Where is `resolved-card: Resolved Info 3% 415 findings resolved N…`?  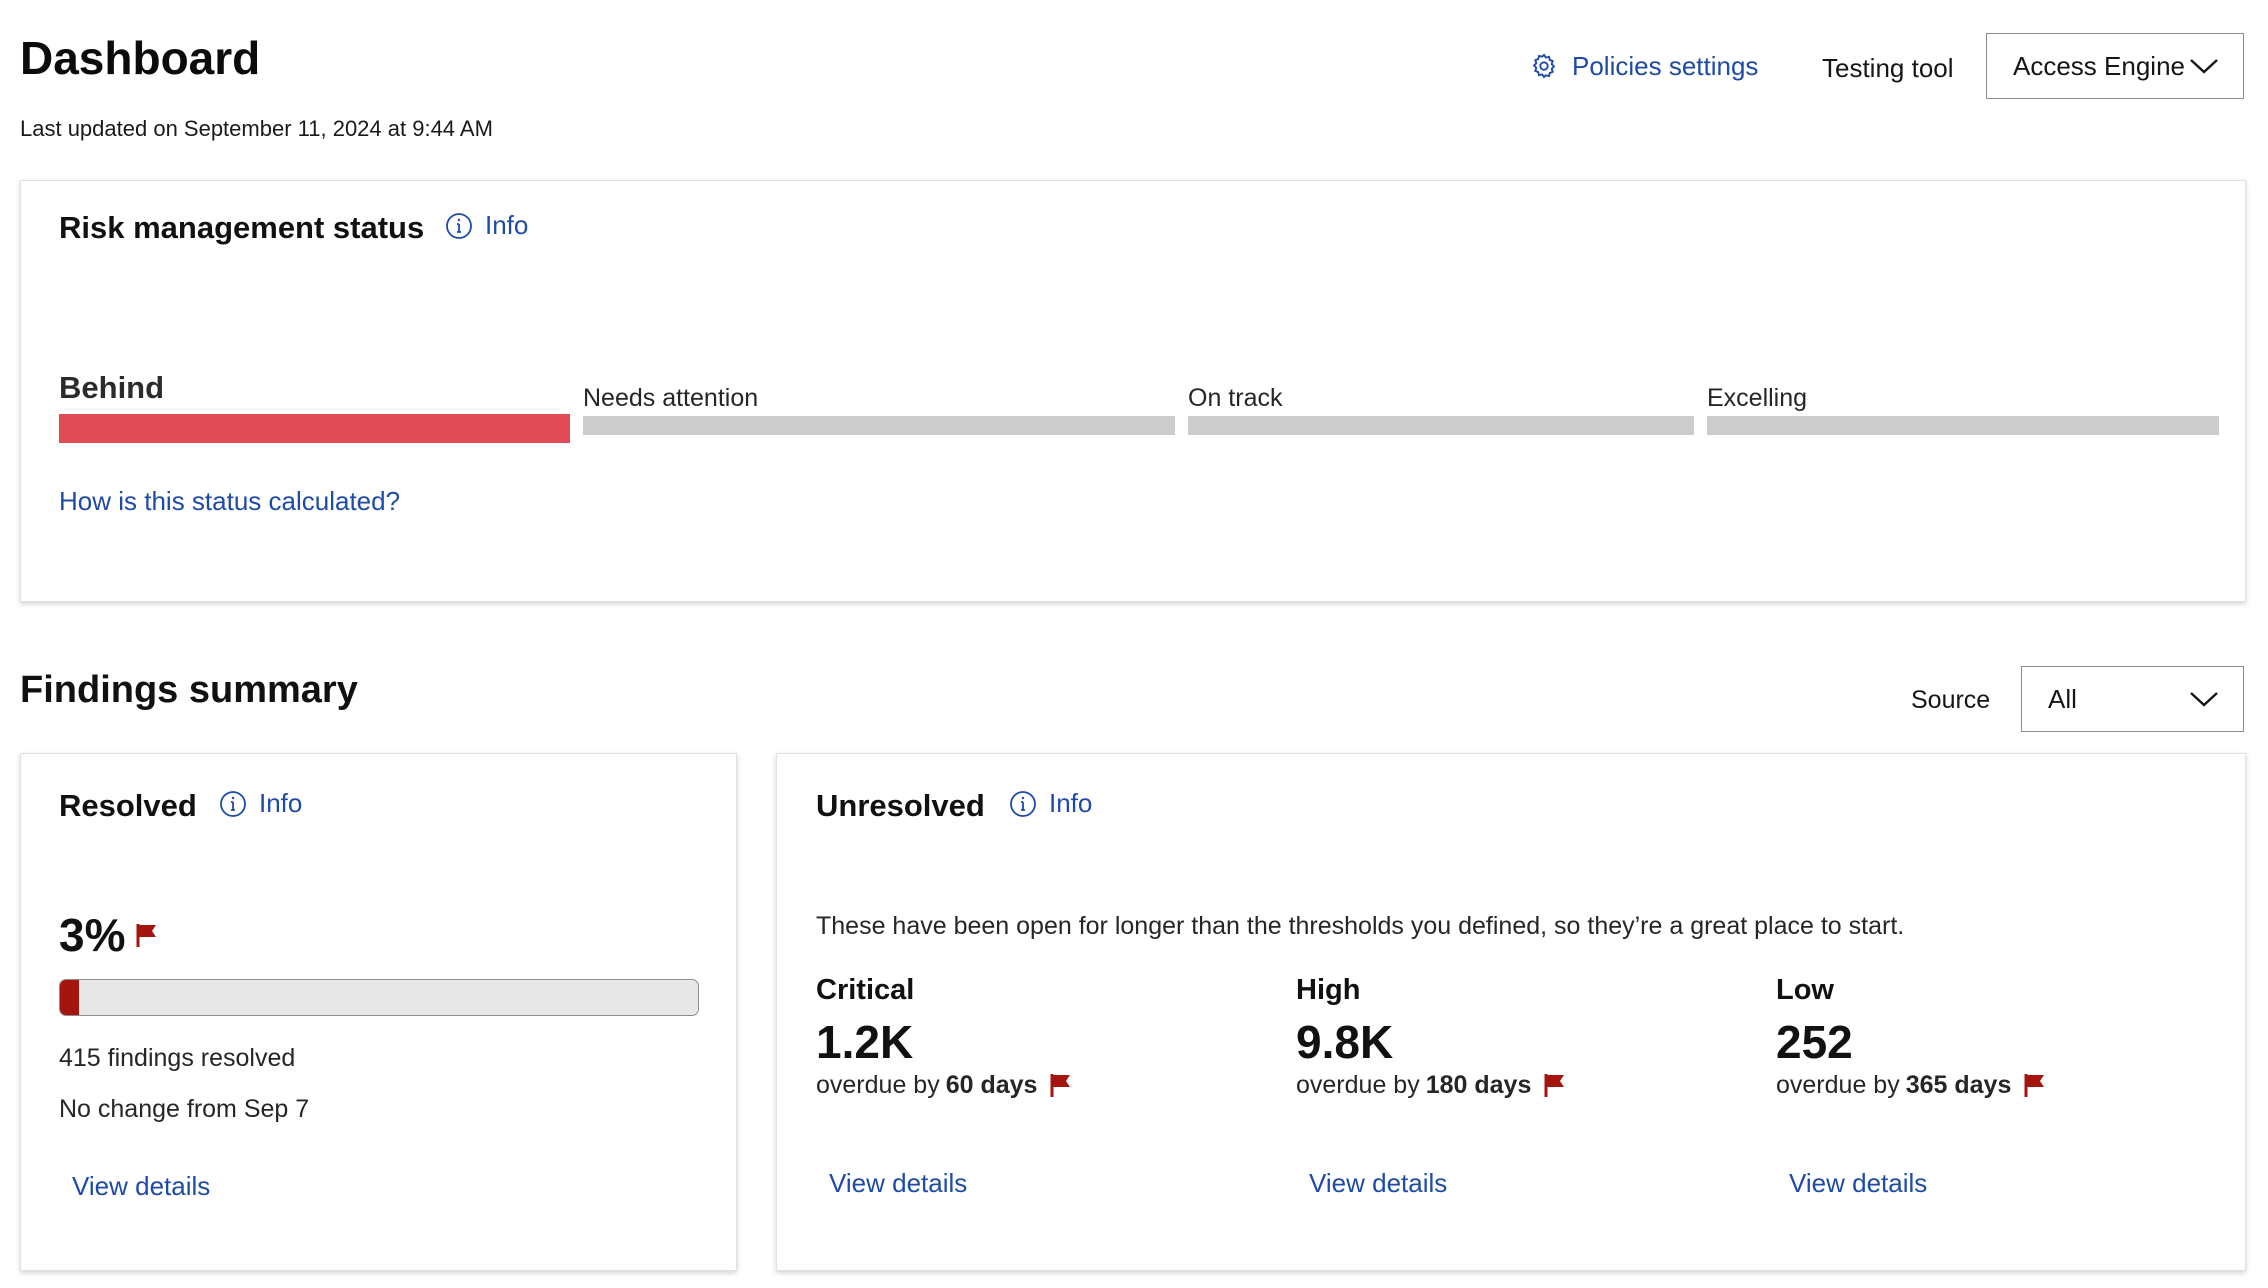
resolved-card: Resolved Info 3% 415 findings resolved N… is located at coordinates (378, 1012).